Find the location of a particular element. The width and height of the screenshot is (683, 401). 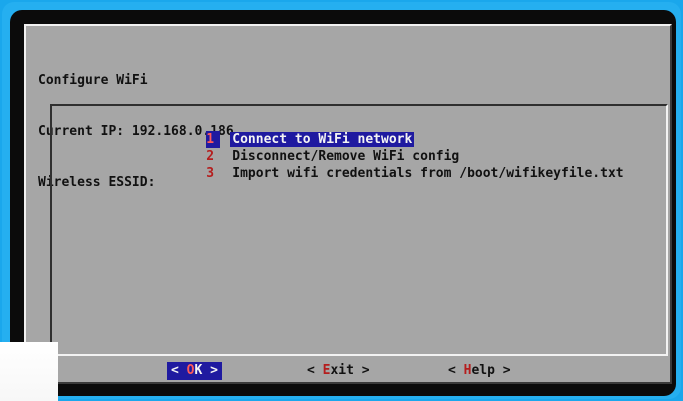

menu-item-connect-wifi: 1 Connect to WiFi network is located at coordinates (271, 131).